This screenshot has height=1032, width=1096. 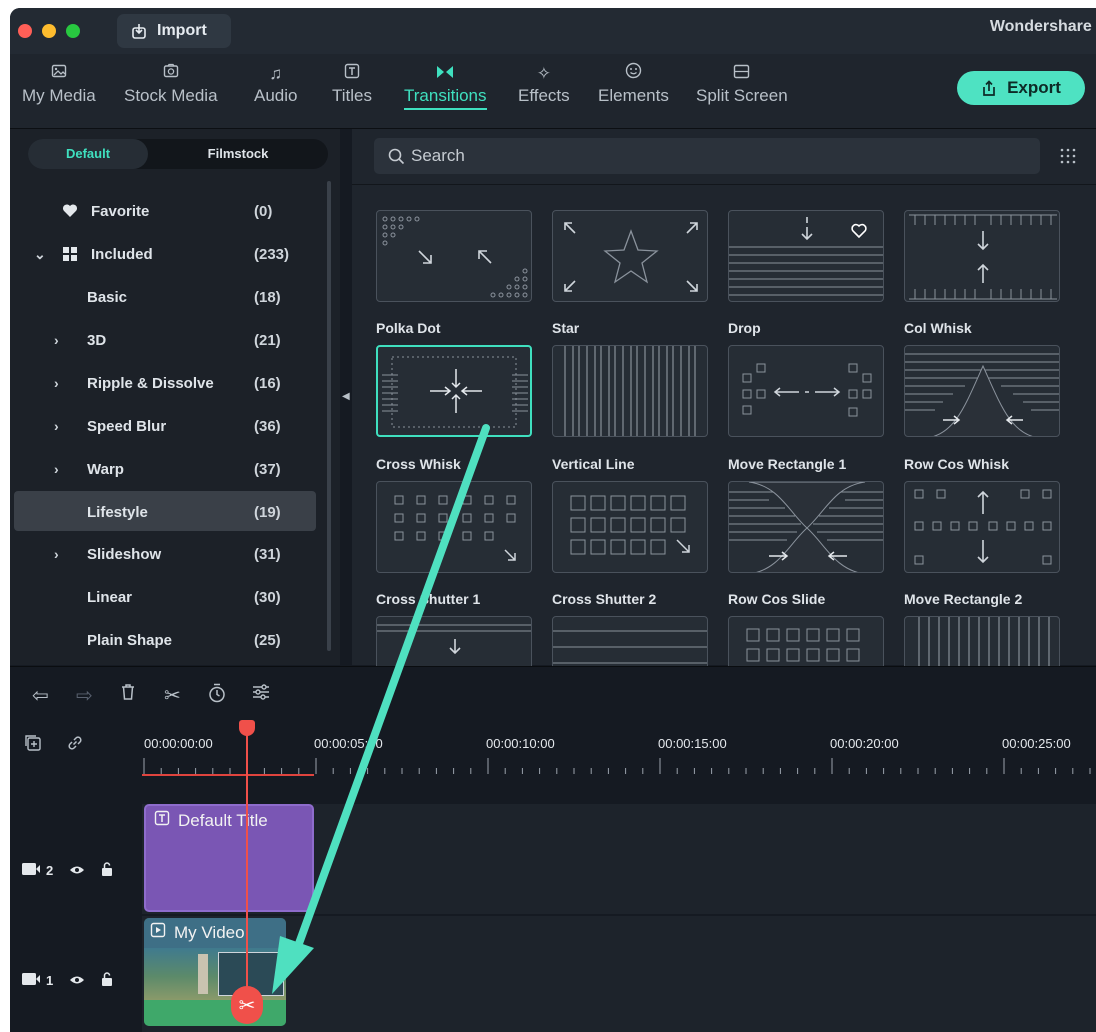 What do you see at coordinates (165, 427) in the screenshot?
I see `category-speed-blur: › Speed Blur (36)` at bounding box center [165, 427].